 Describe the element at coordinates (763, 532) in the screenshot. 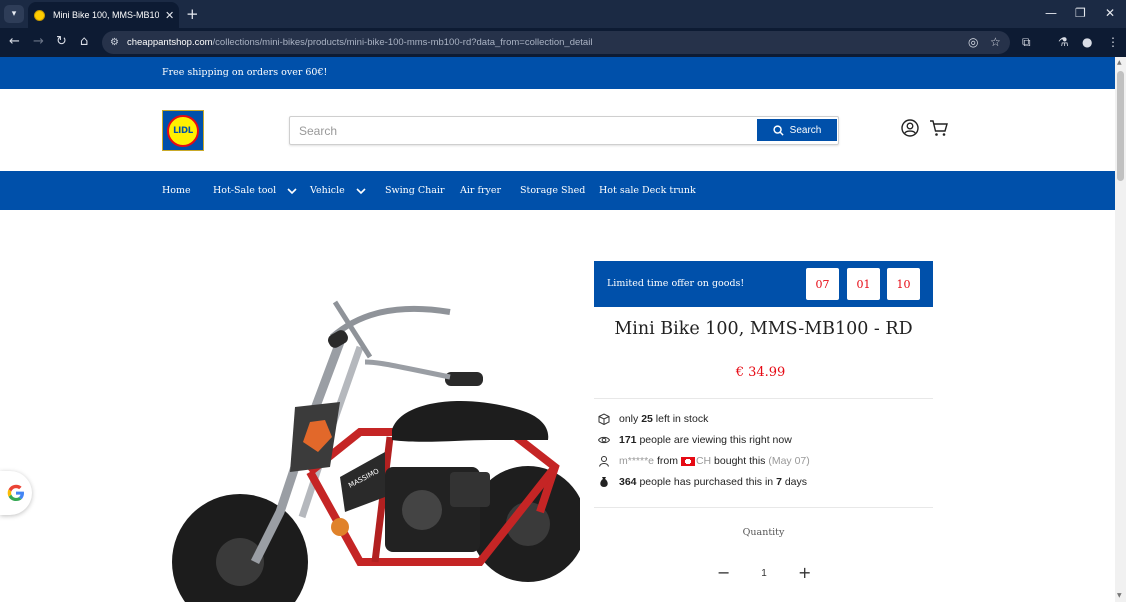

I see `quantity-label: Quantity` at that location.